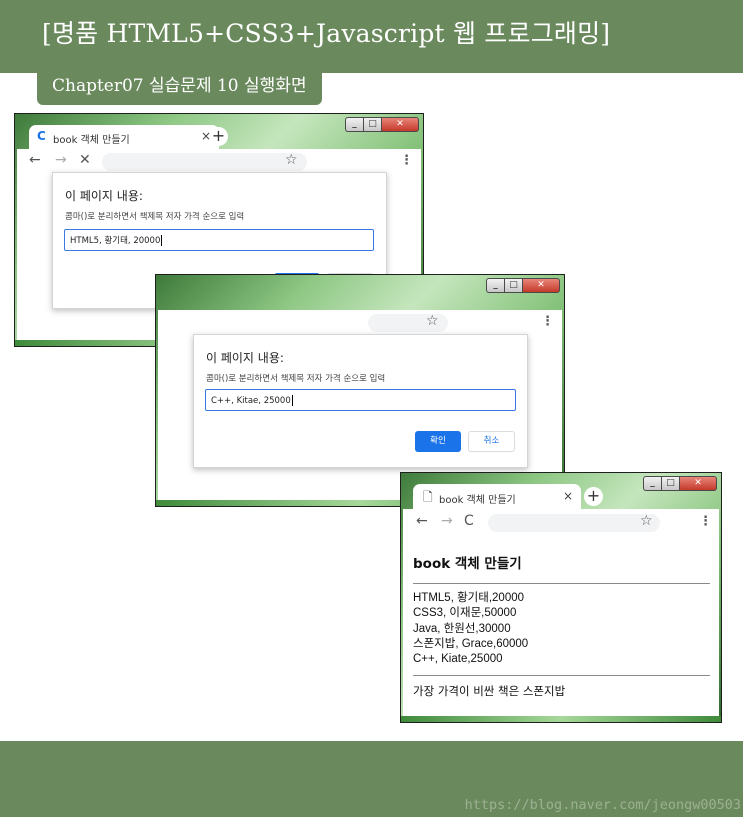 This screenshot has height=817, width=743. What do you see at coordinates (326, 33) in the screenshot?
I see `page-title: [명품 HTML5+CSS3+Javascript 웹 프로그래밍]` at bounding box center [326, 33].